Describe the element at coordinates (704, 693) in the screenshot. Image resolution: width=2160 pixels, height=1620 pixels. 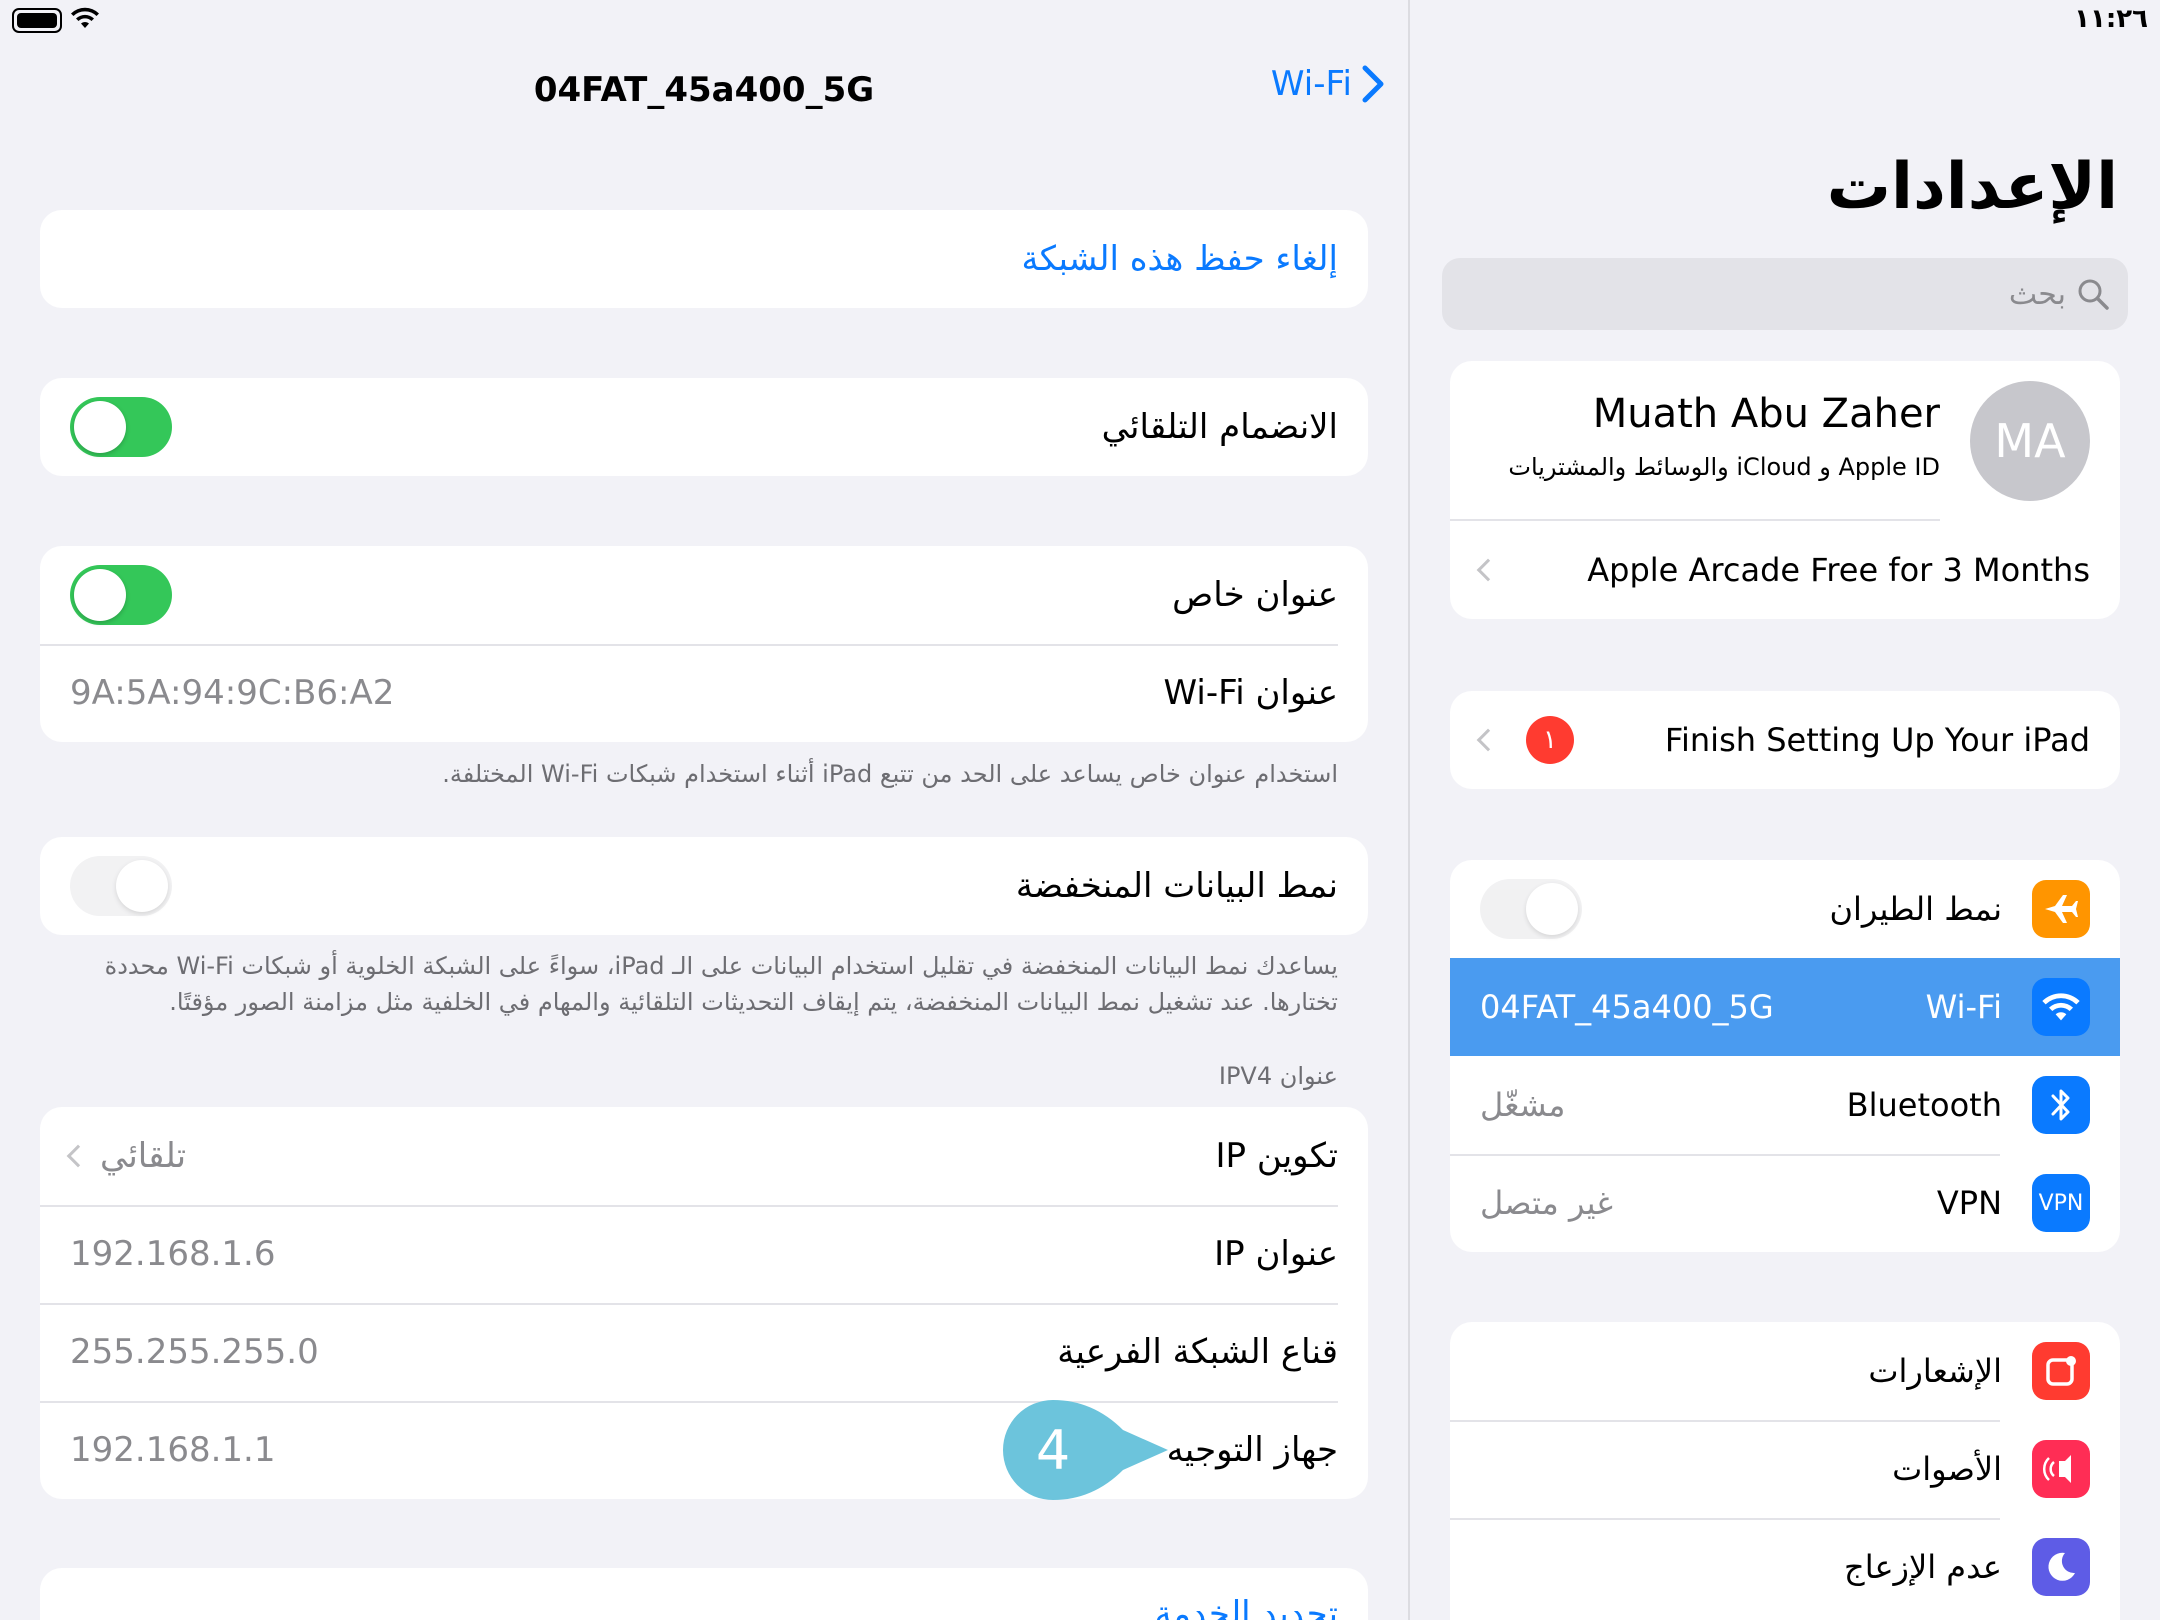
I see `wifi-address-row: عنوان Wi-Fi 9A:5A:94:9C:B6:A2` at that location.